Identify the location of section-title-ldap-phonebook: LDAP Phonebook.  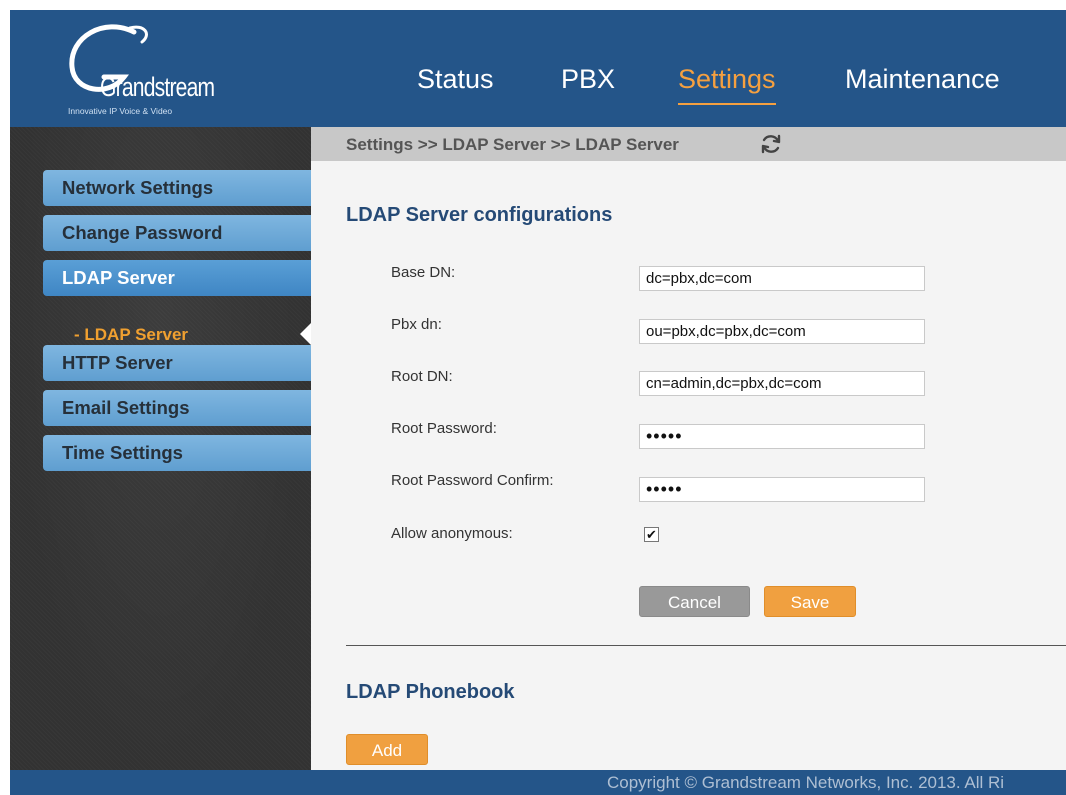
(430, 692).